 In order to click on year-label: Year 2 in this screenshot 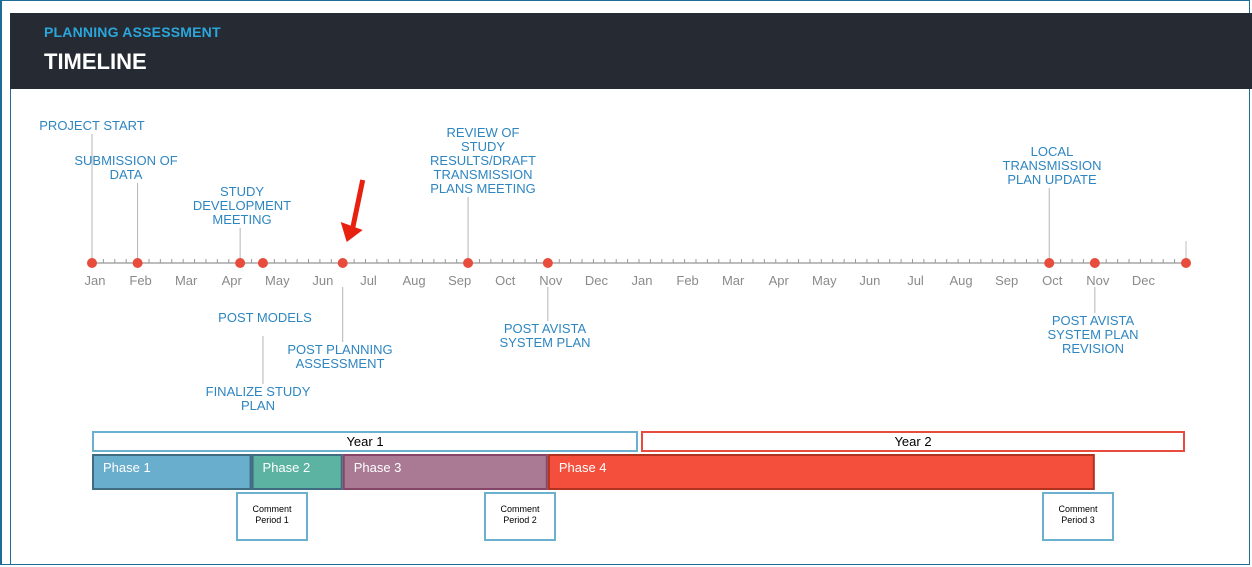, I will do `click(912, 441)`.